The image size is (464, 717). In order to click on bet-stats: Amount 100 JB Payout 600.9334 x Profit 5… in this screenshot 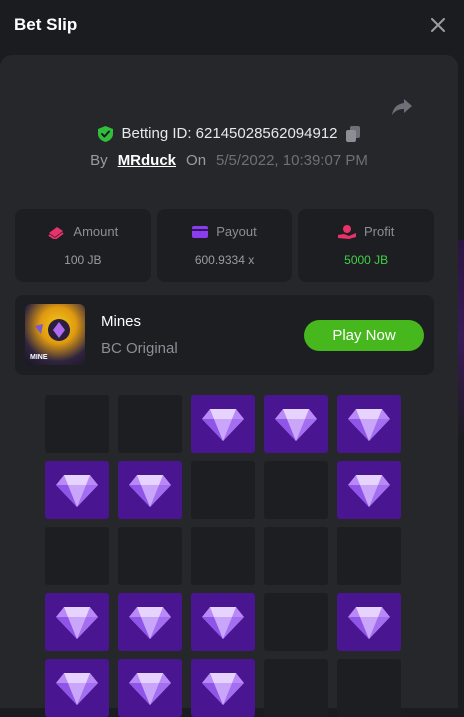, I will do `click(225, 245)`.